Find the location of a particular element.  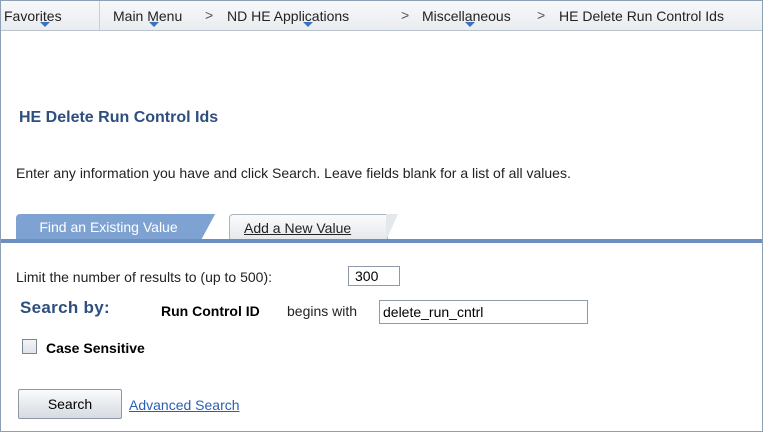

search-button: Search is located at coordinates (70, 404).